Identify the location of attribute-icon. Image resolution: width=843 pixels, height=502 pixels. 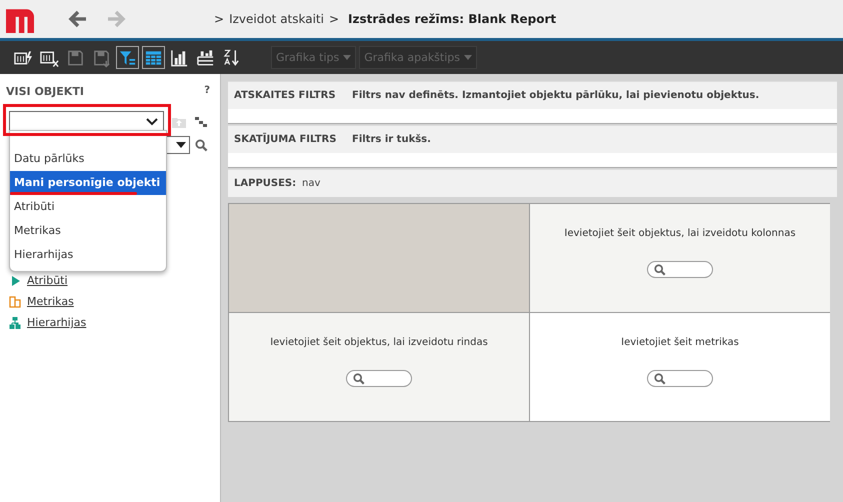
(15, 280).